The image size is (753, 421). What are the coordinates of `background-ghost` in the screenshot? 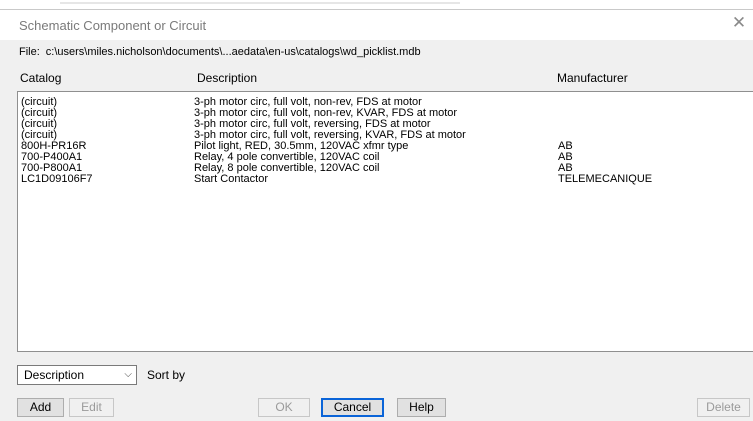 It's located at (260, 3).